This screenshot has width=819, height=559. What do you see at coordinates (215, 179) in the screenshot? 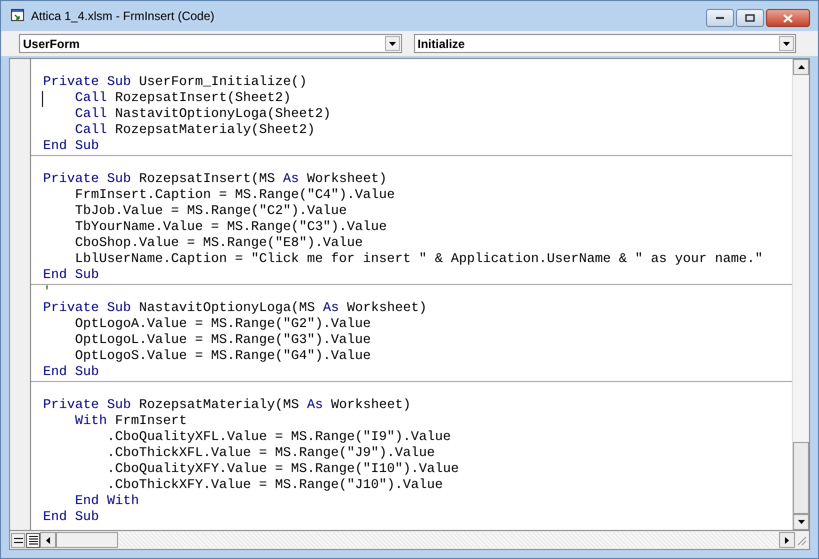
I see `code-line: Private Sub RozepsatInsert(MS As Worksheet)` at bounding box center [215, 179].